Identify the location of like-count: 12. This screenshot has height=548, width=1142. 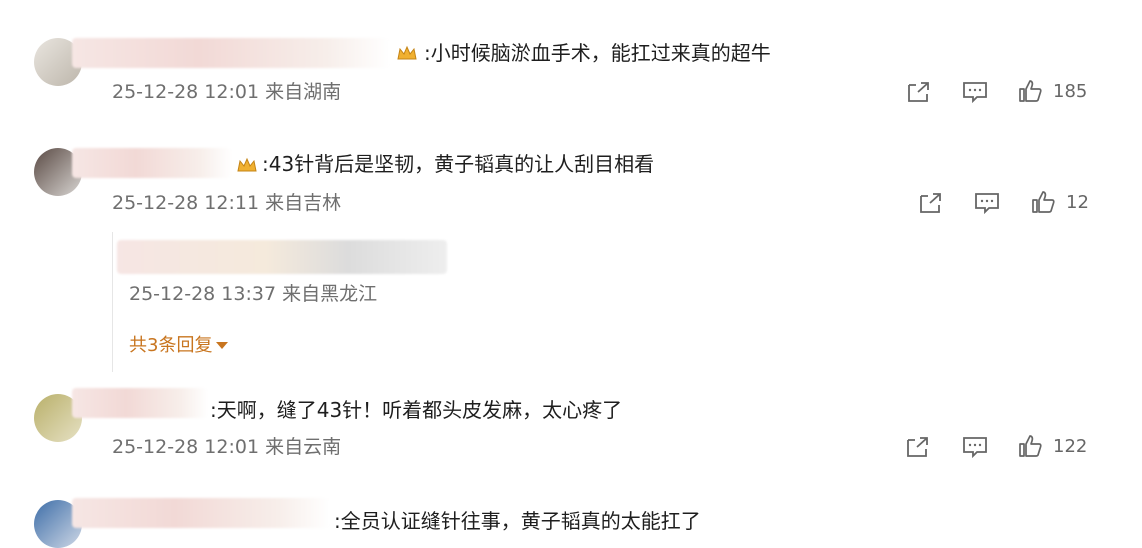
(1077, 202).